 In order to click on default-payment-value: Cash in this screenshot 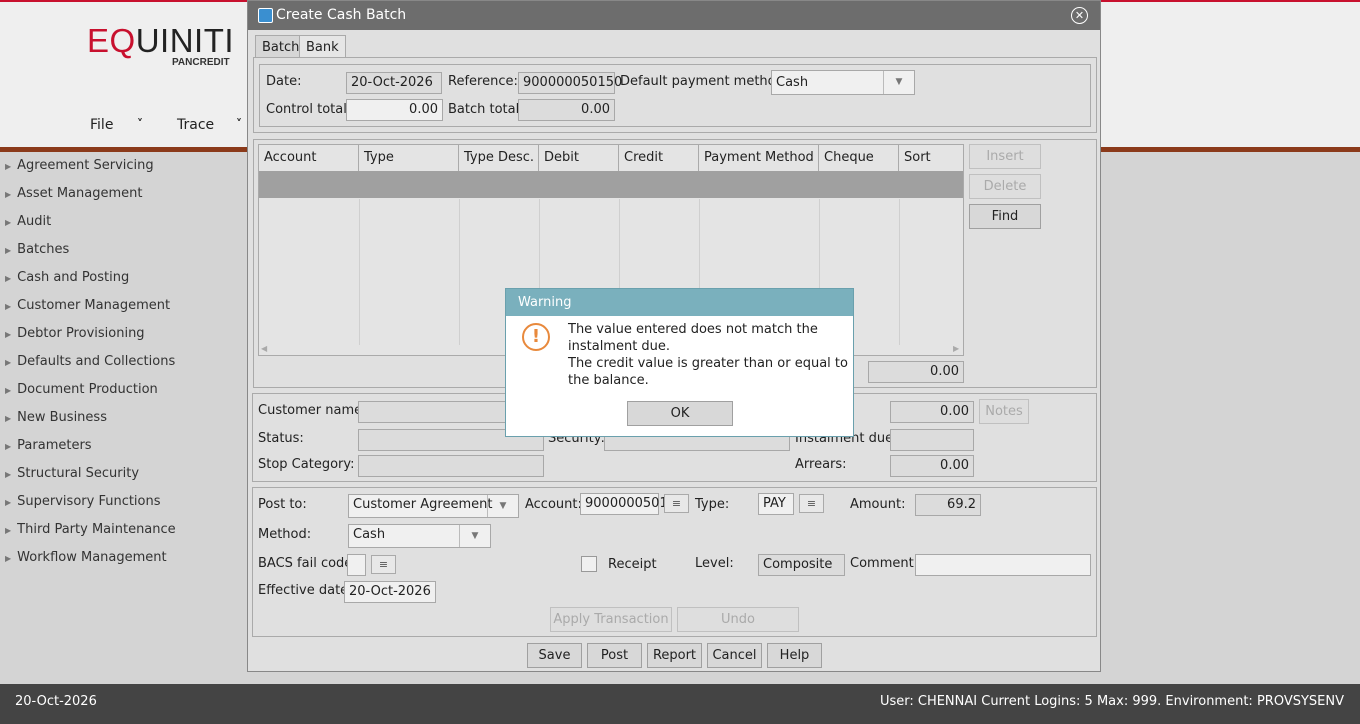, I will do `click(792, 82)`.